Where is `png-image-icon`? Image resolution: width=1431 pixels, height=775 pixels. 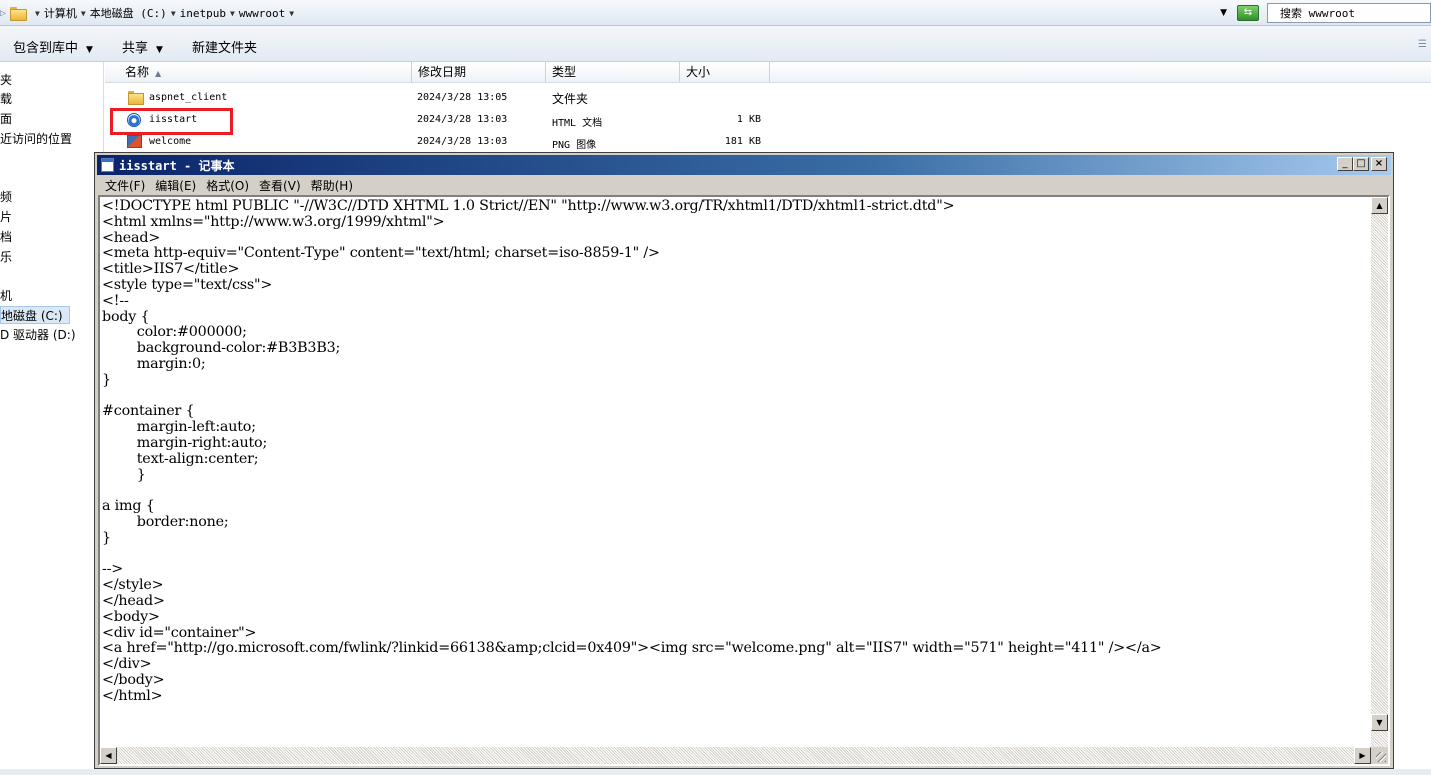 png-image-icon is located at coordinates (134, 141).